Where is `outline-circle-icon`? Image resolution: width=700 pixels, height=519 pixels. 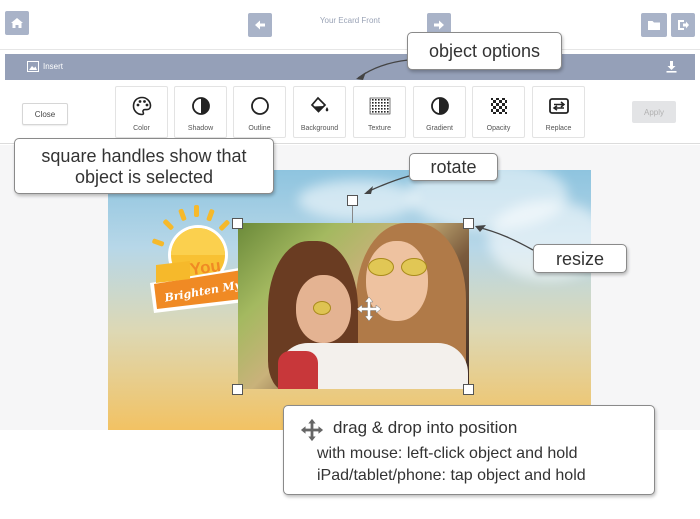
outline-circle-icon is located at coordinates (260, 106).